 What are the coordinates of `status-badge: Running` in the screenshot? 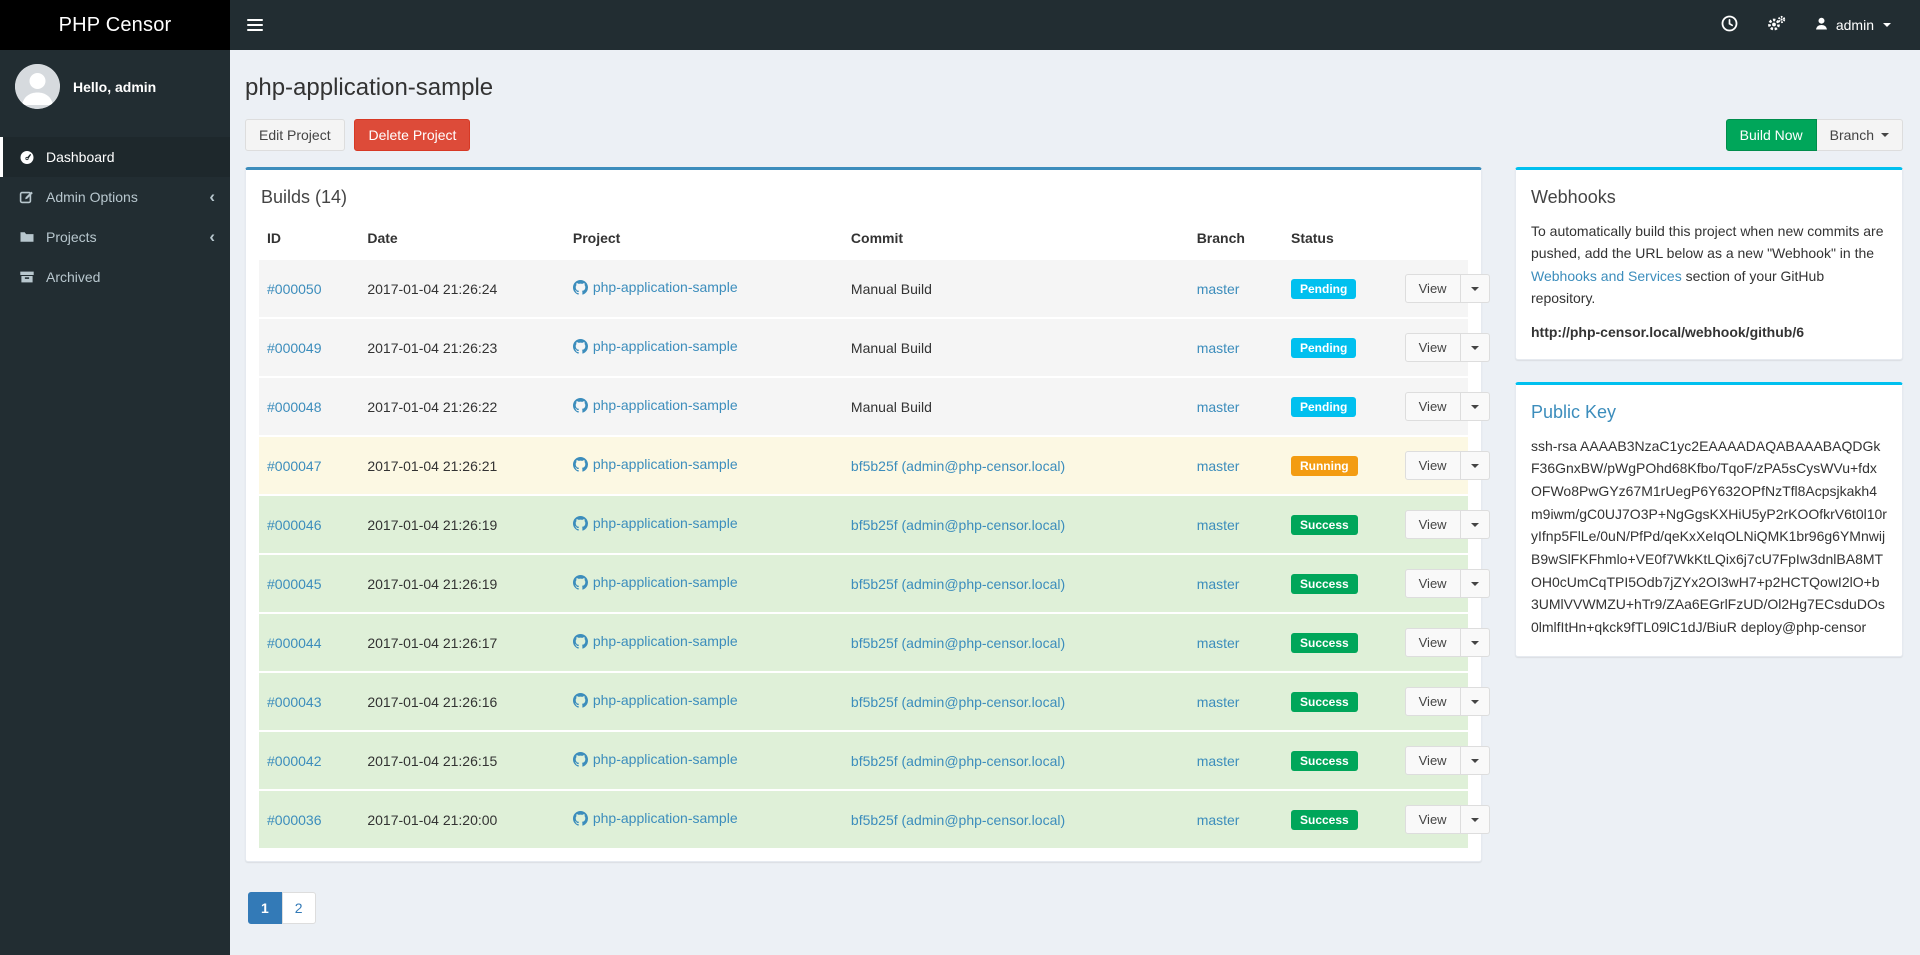 It's located at (1324, 465).